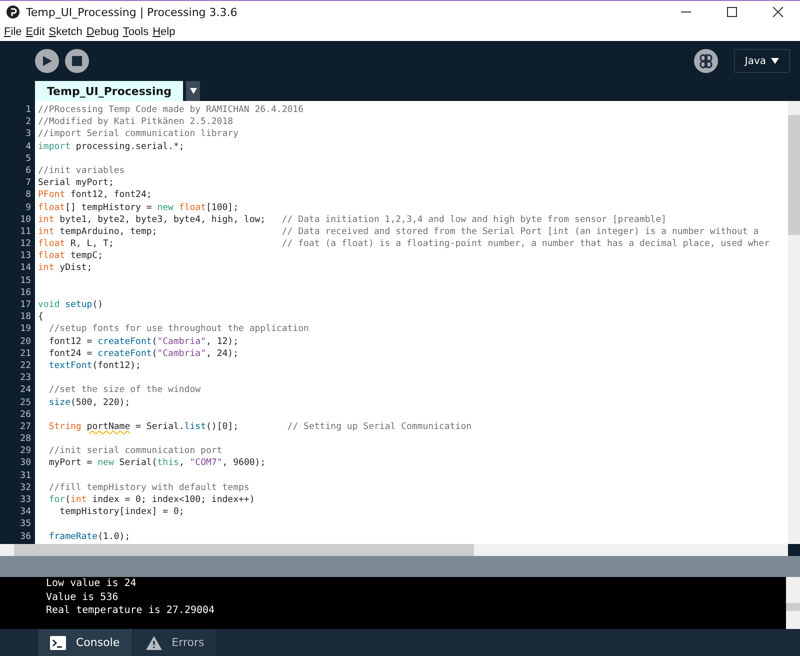 This screenshot has height=656, width=800. Describe the element at coordinates (28, 146) in the screenshot. I see `line-number: 4` at that location.